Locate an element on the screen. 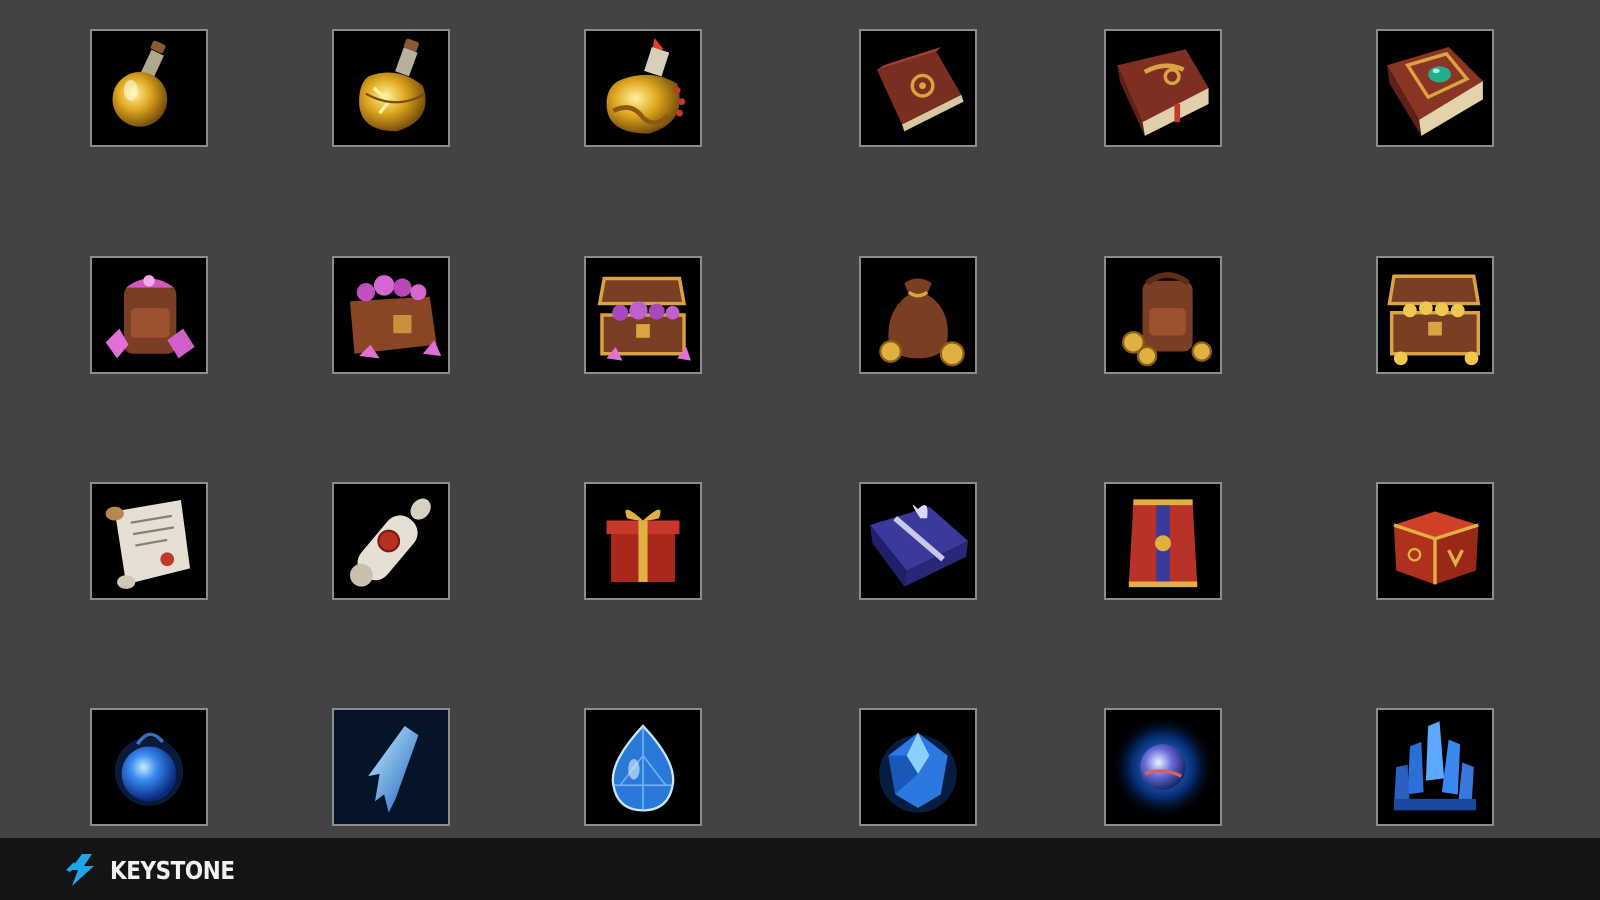 This screenshot has height=900, width=1600. medium-red-tome-icon is located at coordinates (1163, 92).